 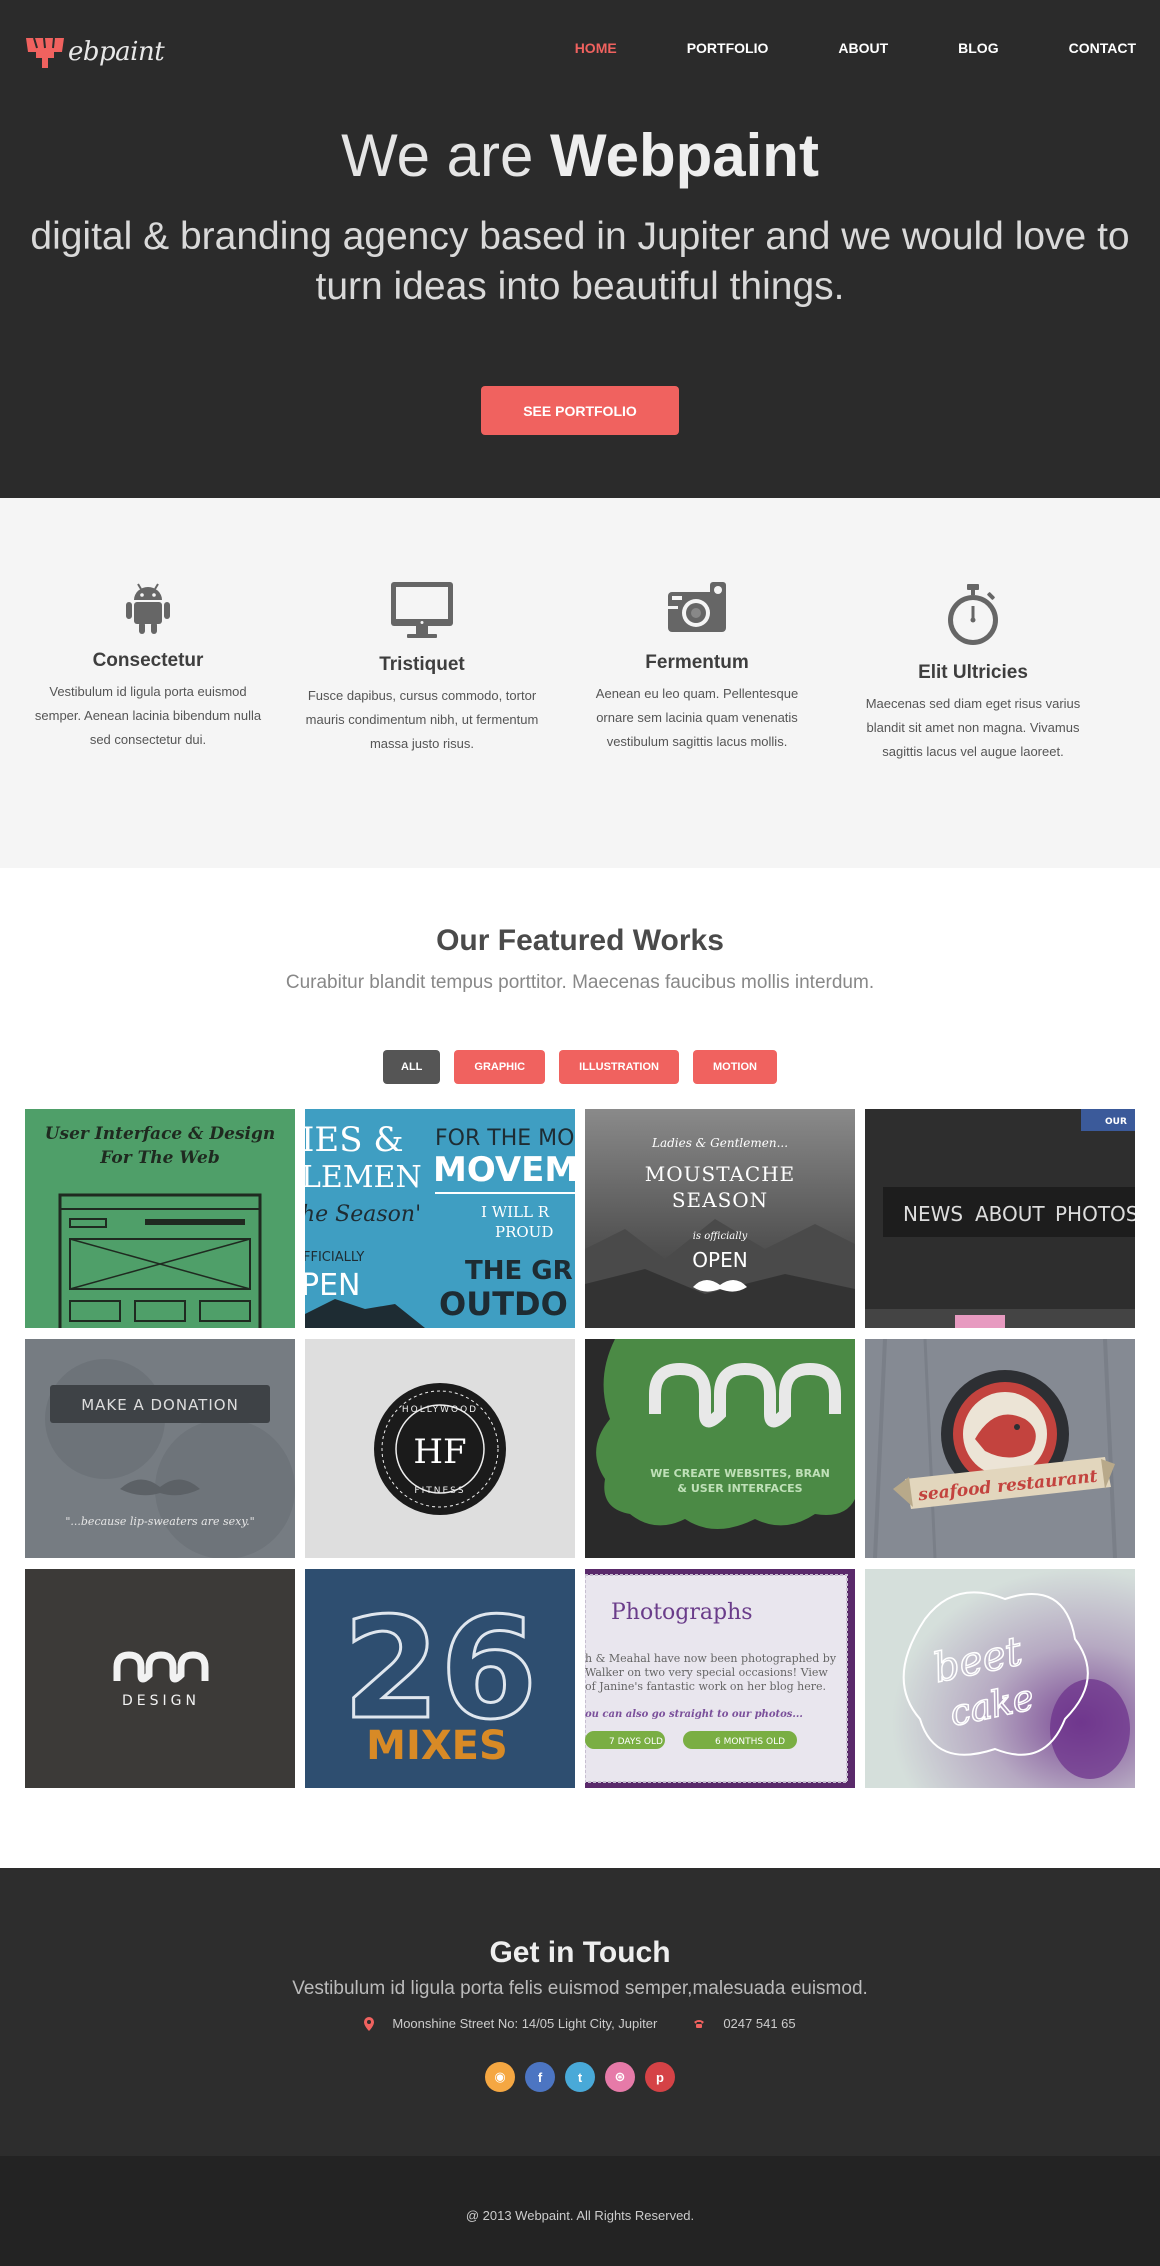 I want to click on works-title: Our Featured Works, so click(x=580, y=940).